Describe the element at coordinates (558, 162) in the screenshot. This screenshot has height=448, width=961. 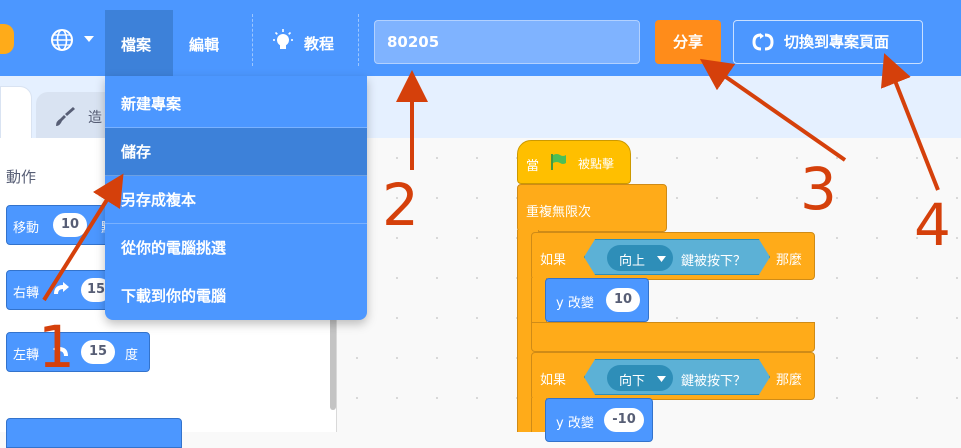
I see `green-flag-icon` at that location.